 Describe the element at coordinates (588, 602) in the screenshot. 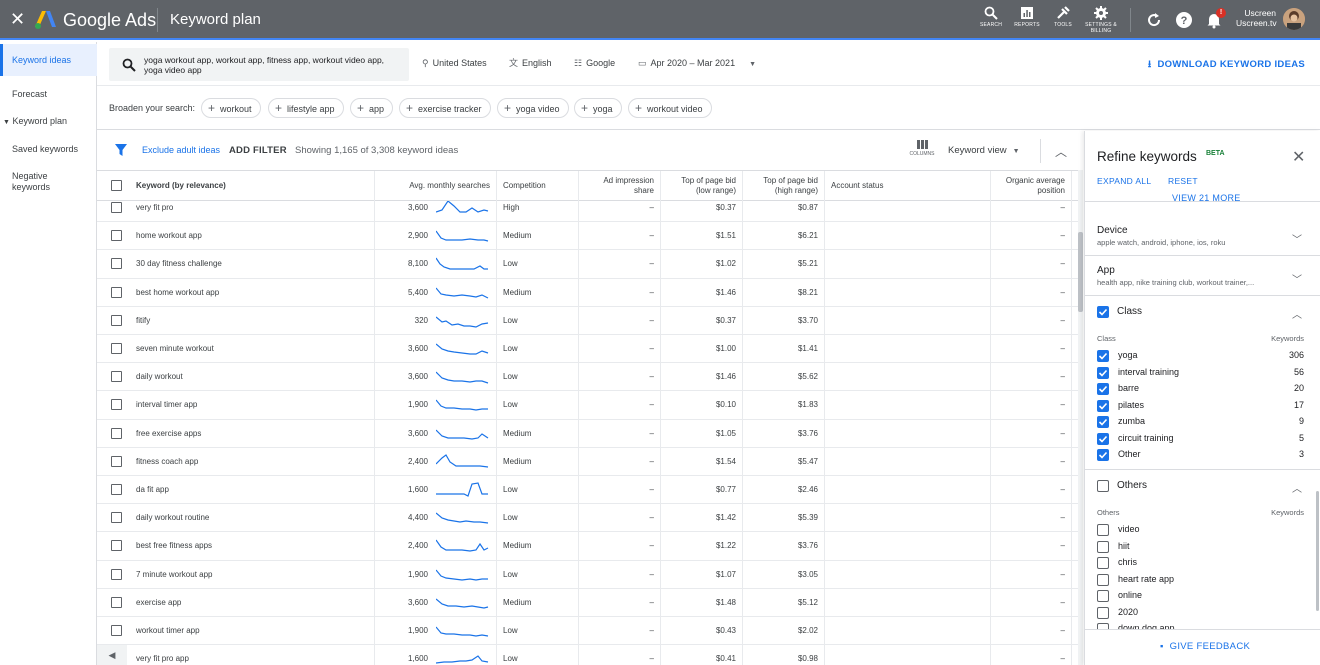

I see `table-row: exercise app 3,600 Medium – $1.48 $5.12 –` at that location.